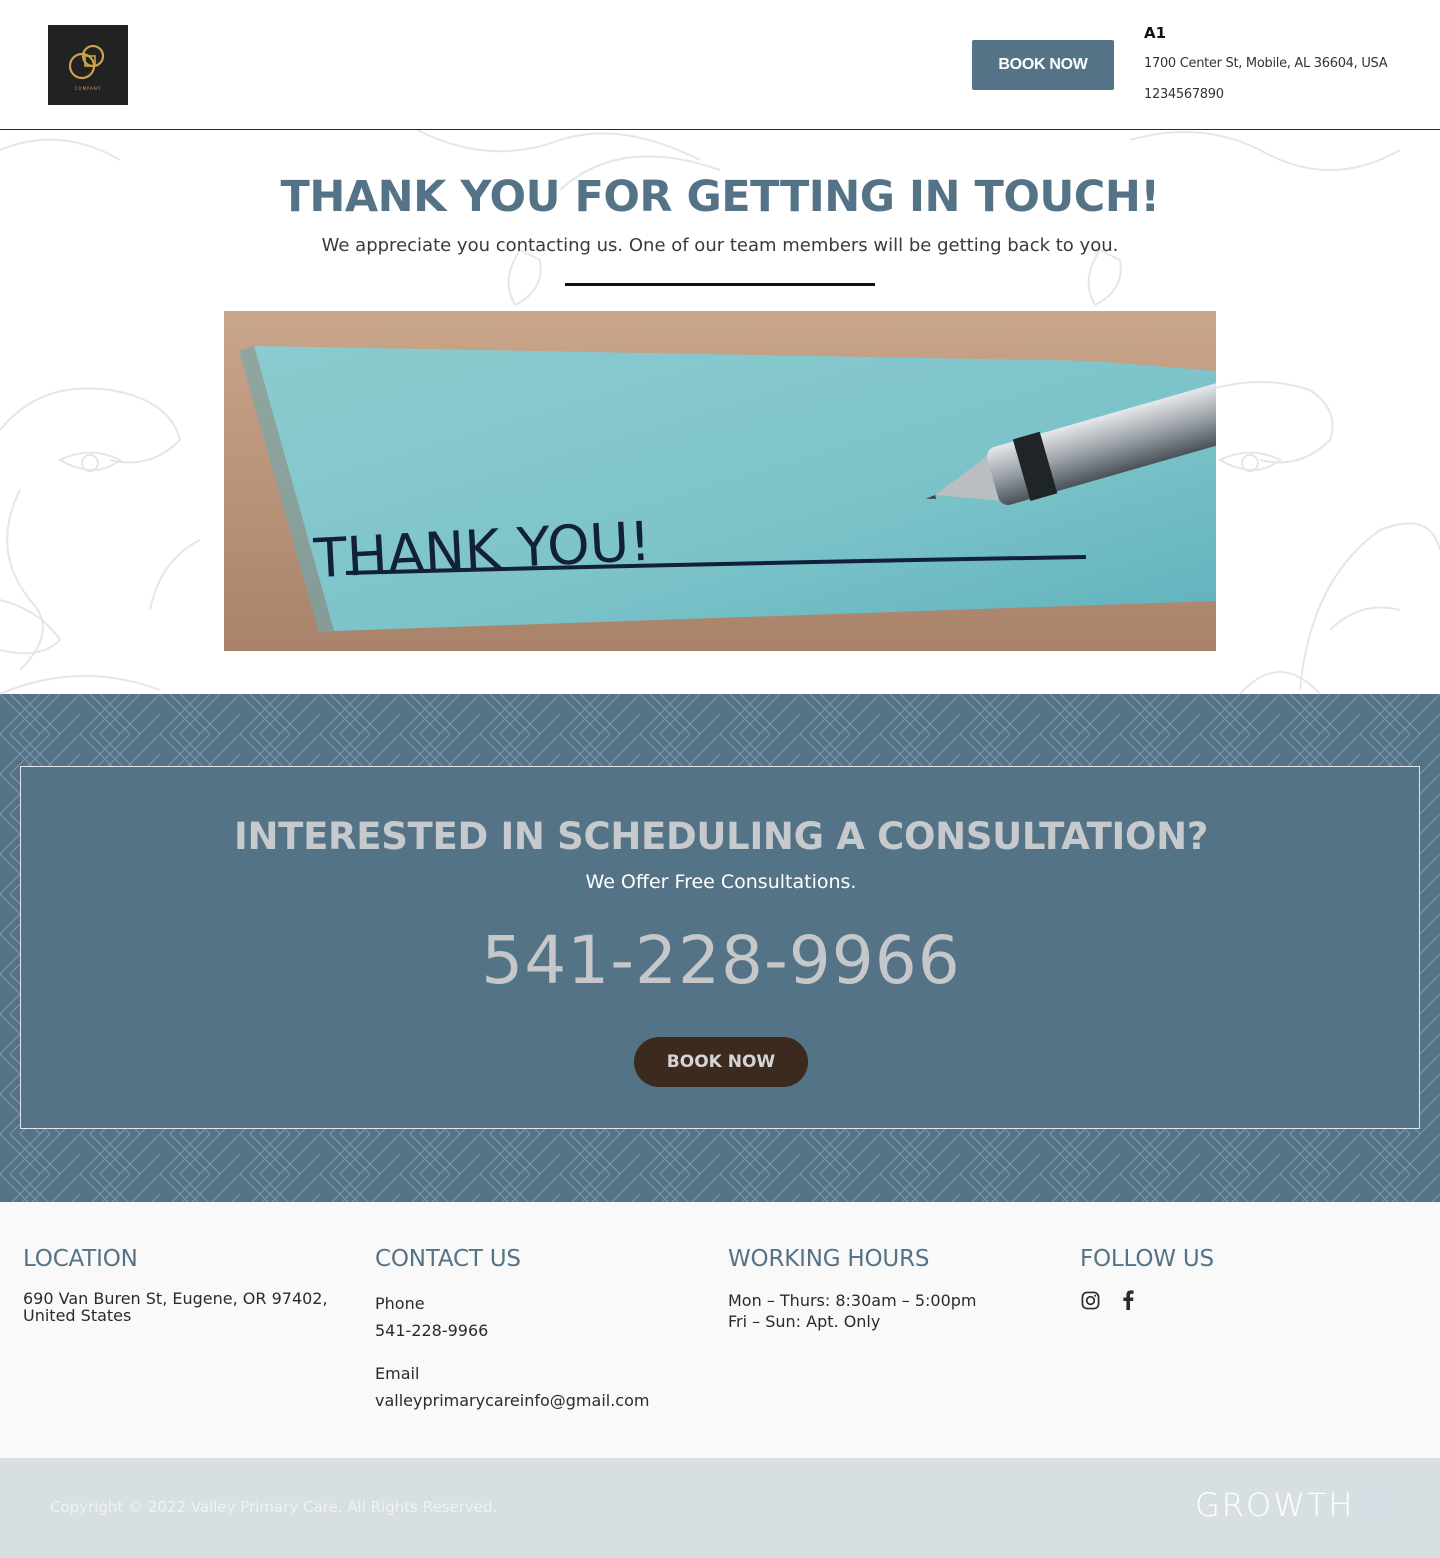  I want to click on contact-heading: CONTACT US, so click(448, 1259).